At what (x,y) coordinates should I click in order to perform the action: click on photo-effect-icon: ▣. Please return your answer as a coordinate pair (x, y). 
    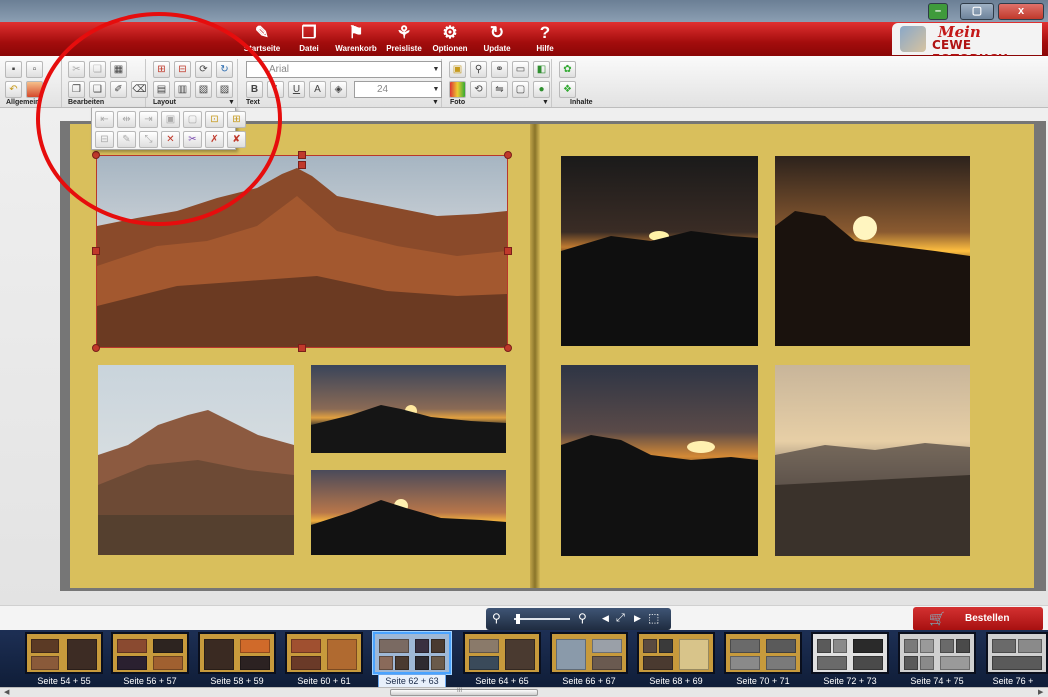
    Looking at the image, I should click on (457, 69).